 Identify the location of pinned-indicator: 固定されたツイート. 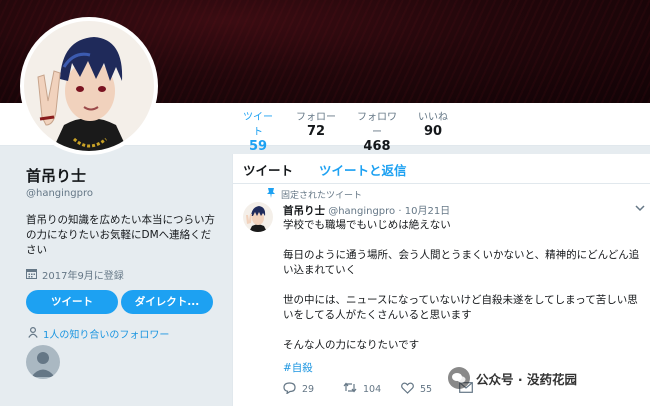
(314, 194).